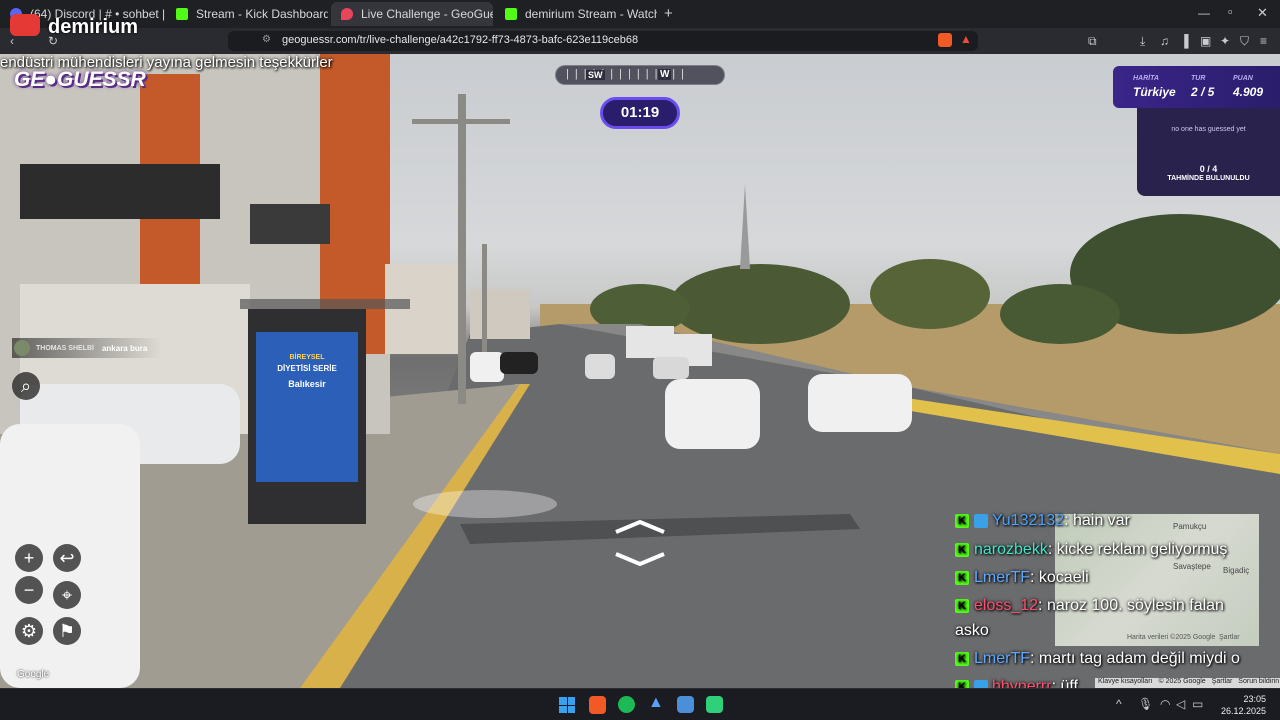  I want to click on menu-icon: ≡, so click(1263, 41).